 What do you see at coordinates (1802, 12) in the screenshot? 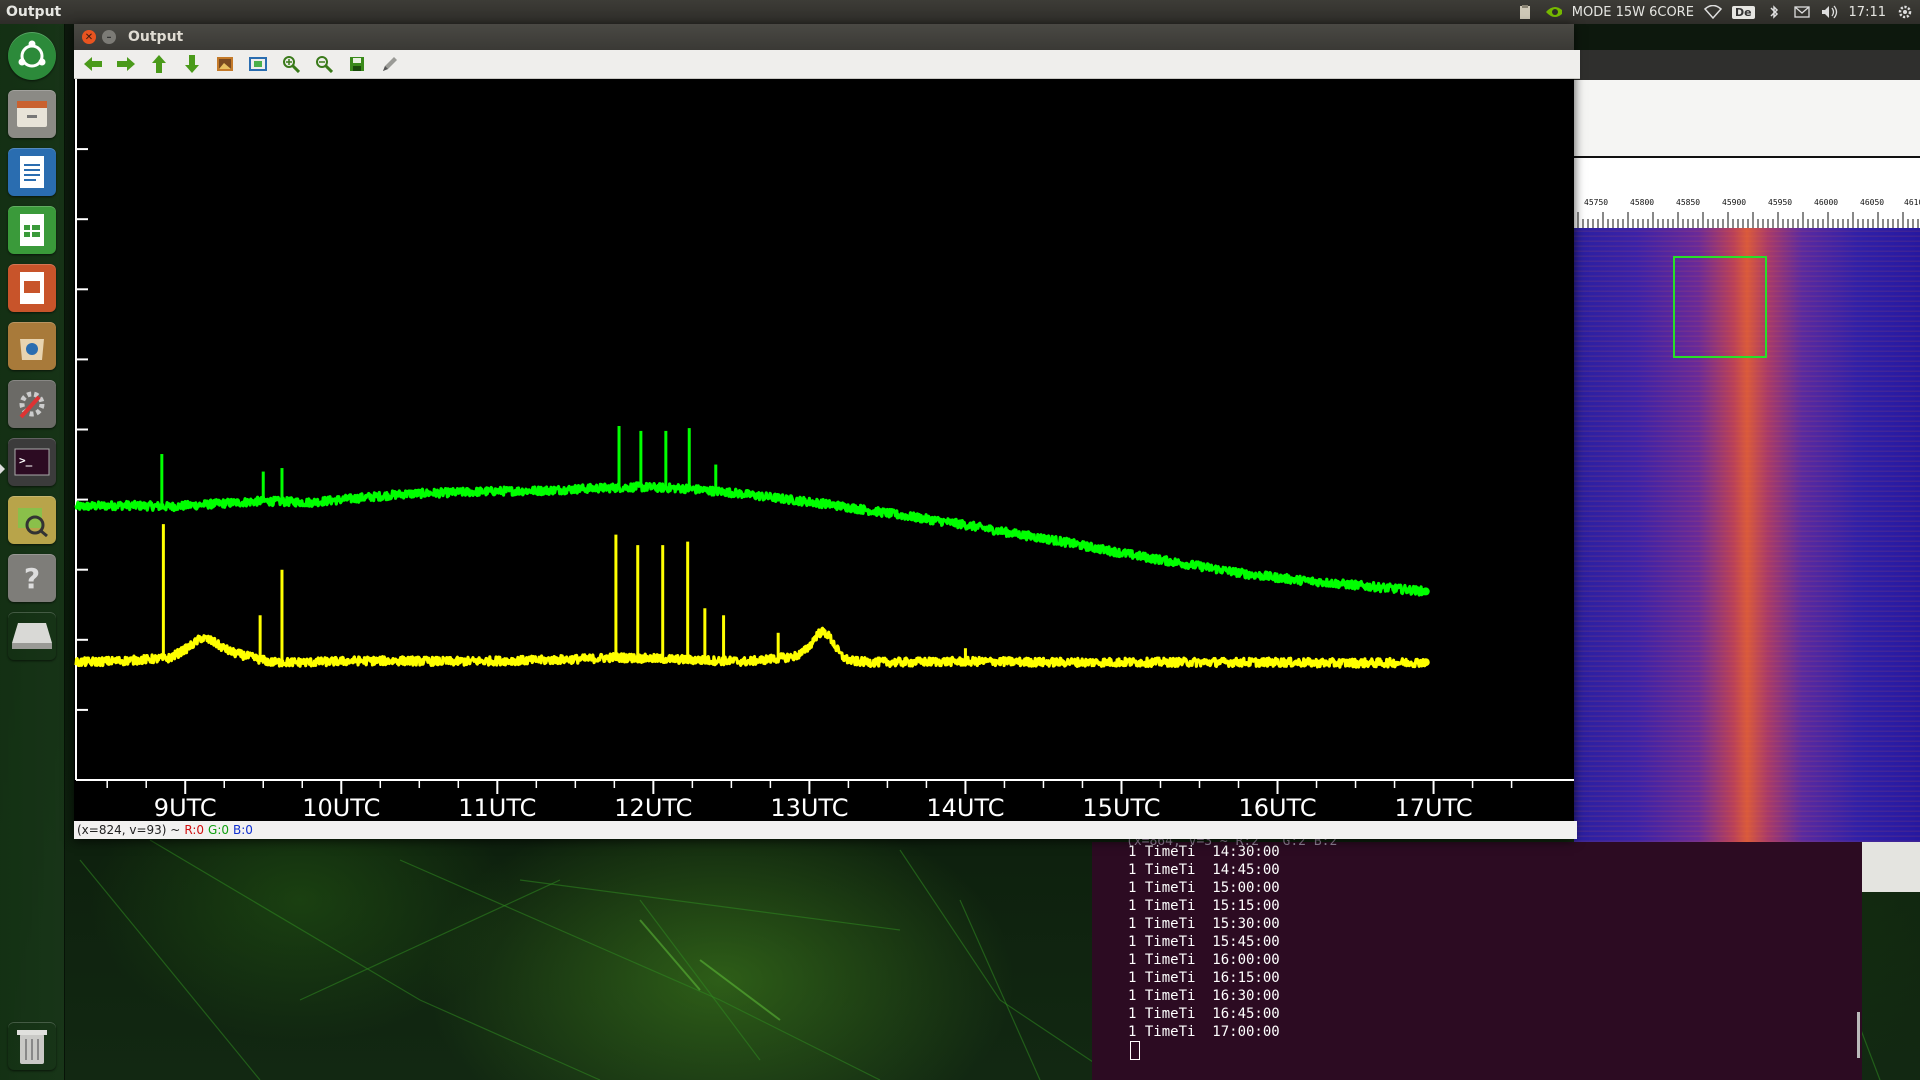
I see `mail-icon` at bounding box center [1802, 12].